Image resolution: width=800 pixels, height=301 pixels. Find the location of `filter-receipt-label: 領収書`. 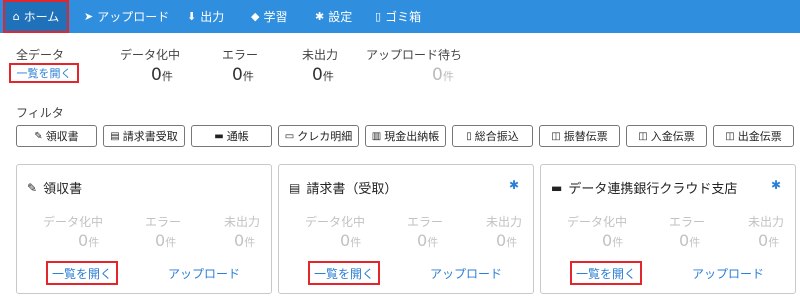

filter-receipt-label: 領収書 is located at coordinates (62, 136).